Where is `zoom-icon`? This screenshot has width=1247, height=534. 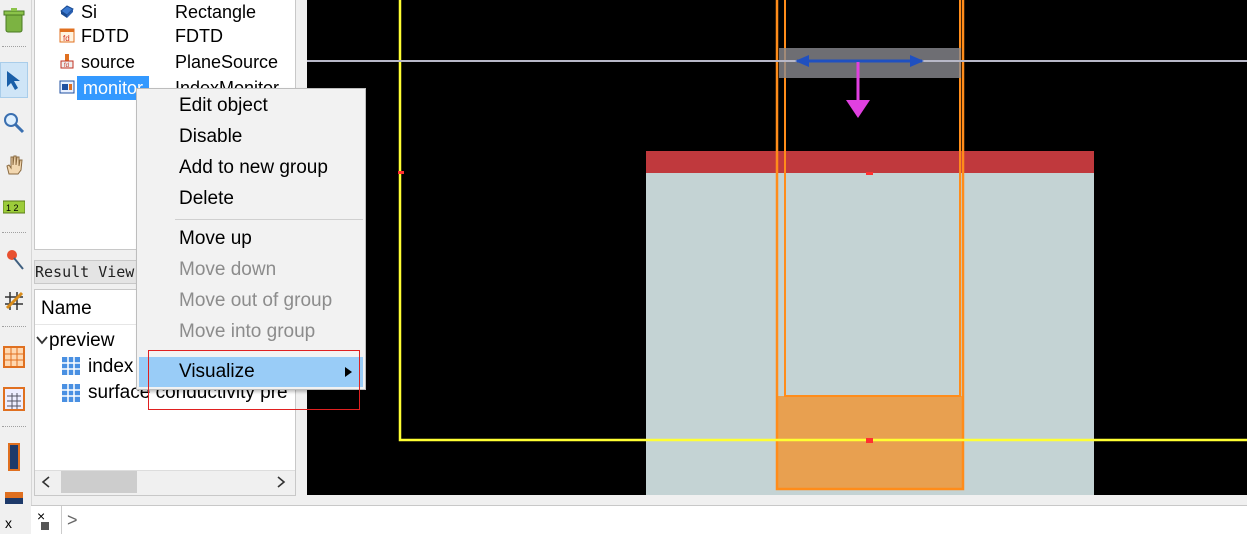 zoom-icon is located at coordinates (14, 123).